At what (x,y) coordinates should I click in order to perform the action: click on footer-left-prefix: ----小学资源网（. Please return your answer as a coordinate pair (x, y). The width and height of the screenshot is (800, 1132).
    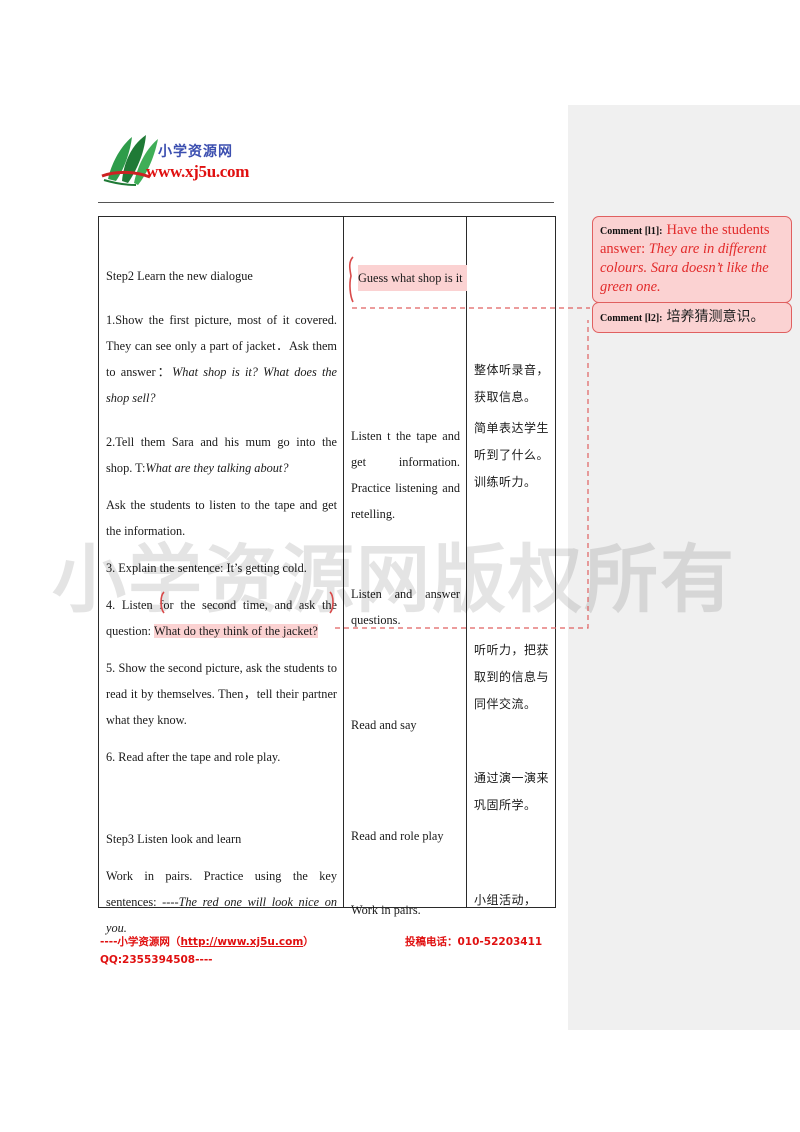
    Looking at the image, I should click on (140, 942).